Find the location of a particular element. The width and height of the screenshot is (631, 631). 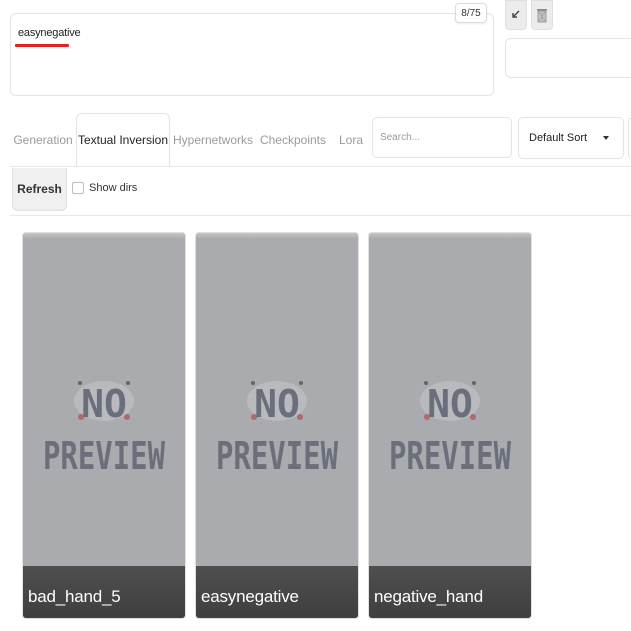

caret-down-icon is located at coordinates (606, 138).